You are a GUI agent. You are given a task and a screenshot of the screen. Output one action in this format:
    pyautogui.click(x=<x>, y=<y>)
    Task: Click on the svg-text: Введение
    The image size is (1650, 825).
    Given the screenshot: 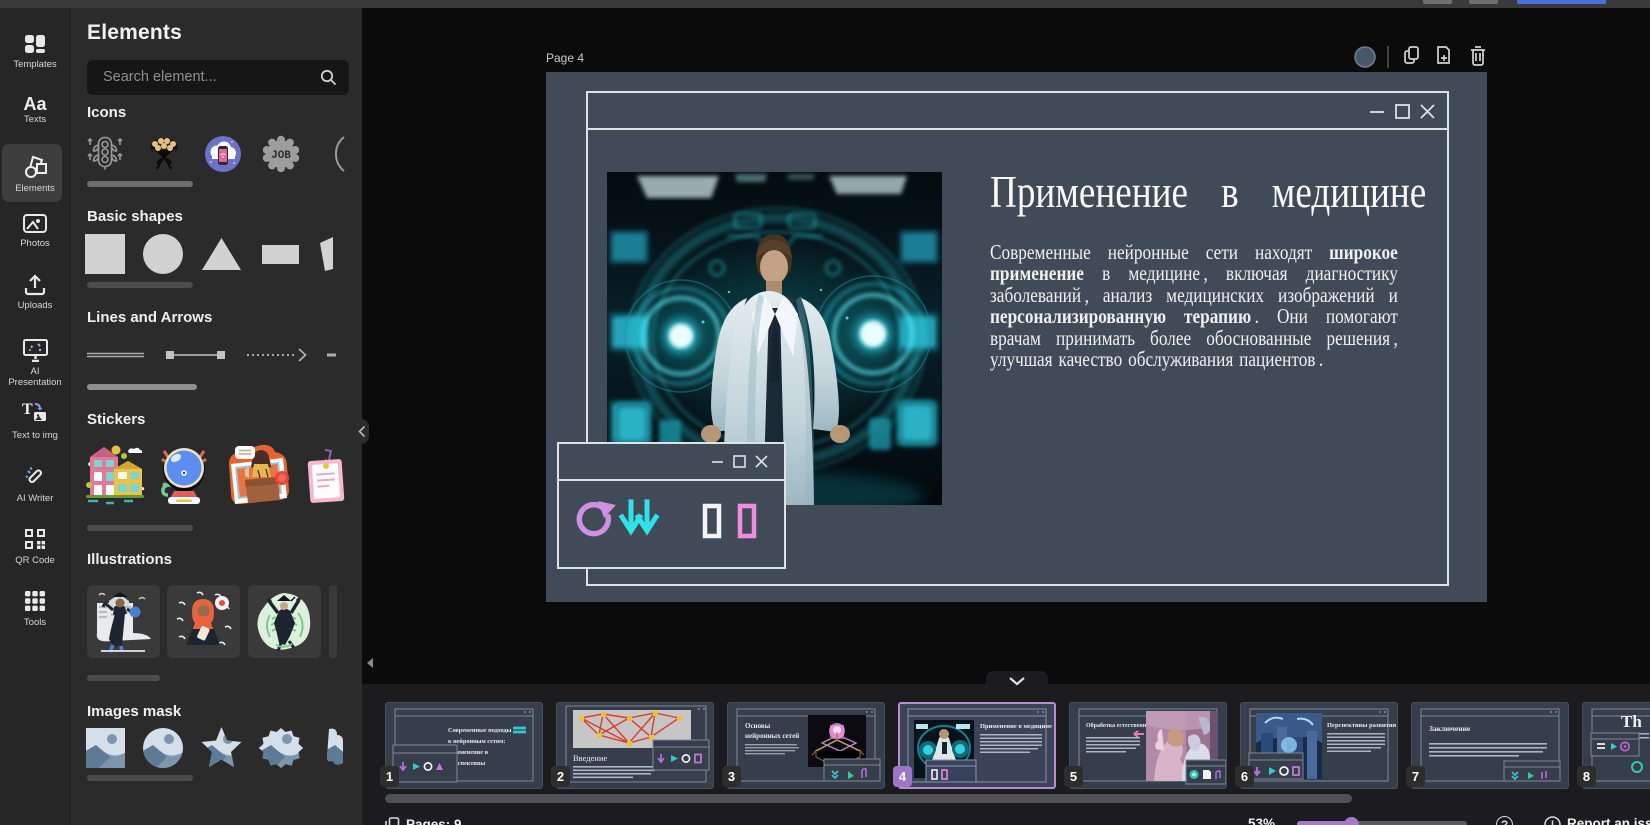 What is the action you would take?
    pyautogui.click(x=590, y=758)
    